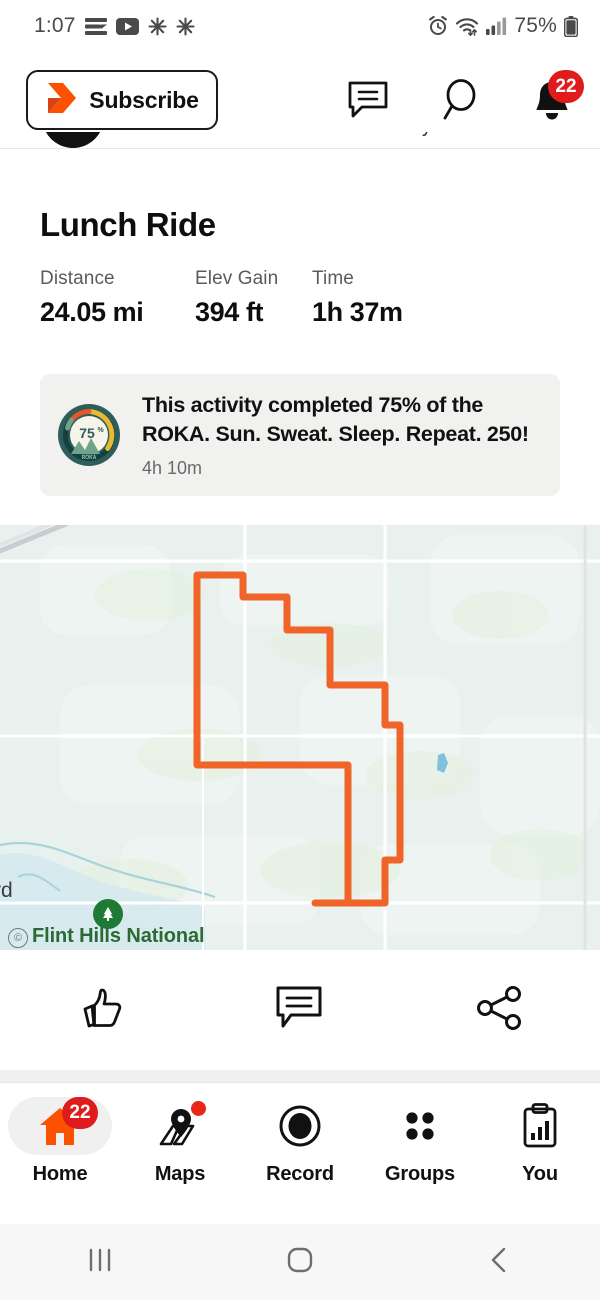 The image size is (600, 1300). What do you see at coordinates (459, 135) in the screenshot?
I see `feed-timestamp: Today at 11:42 AM` at bounding box center [459, 135].